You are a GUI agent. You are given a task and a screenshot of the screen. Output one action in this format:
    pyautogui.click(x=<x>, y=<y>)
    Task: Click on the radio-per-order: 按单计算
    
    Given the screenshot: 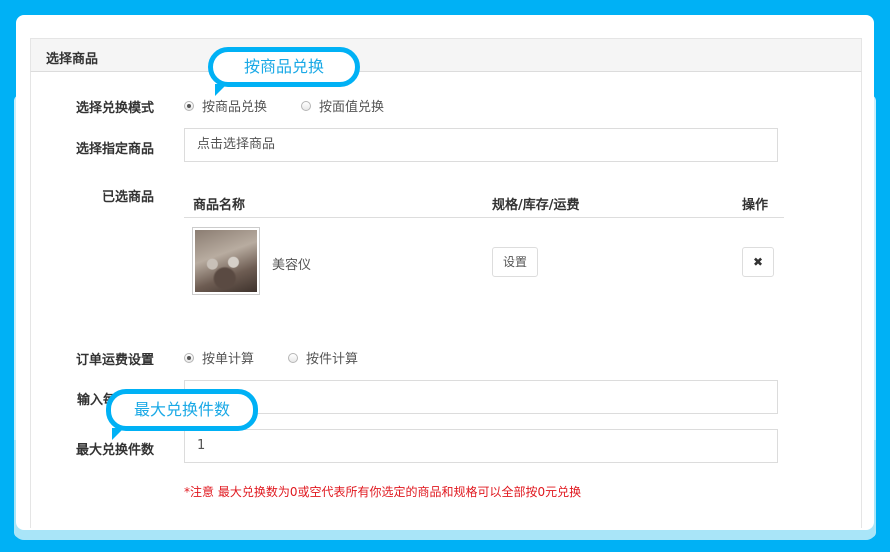 What is the action you would take?
    pyautogui.click(x=219, y=357)
    